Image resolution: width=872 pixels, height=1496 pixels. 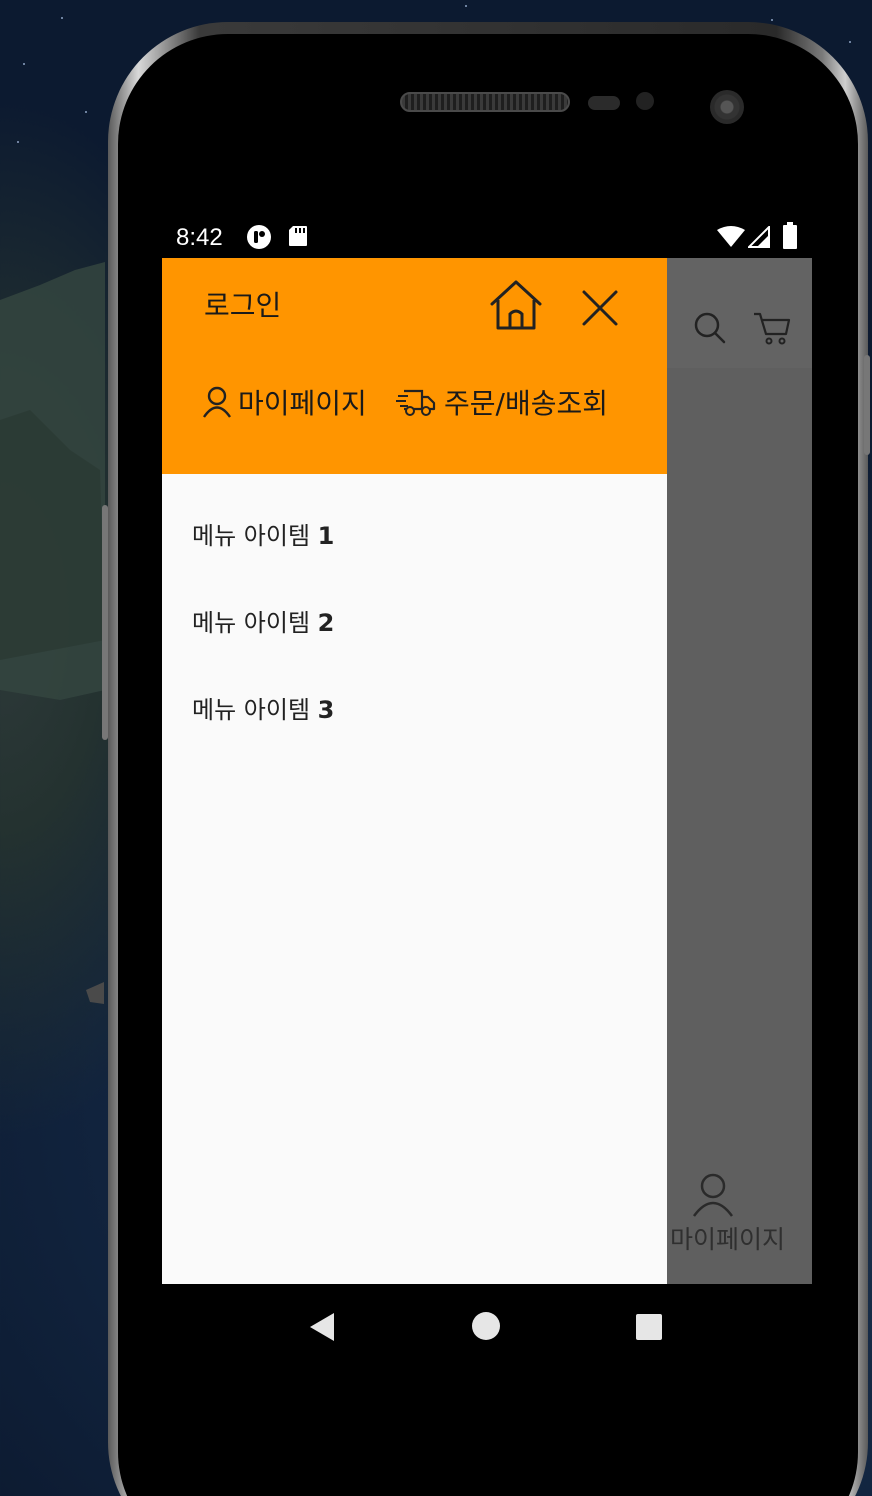 I want to click on menu-item-number: 3, so click(x=326, y=710).